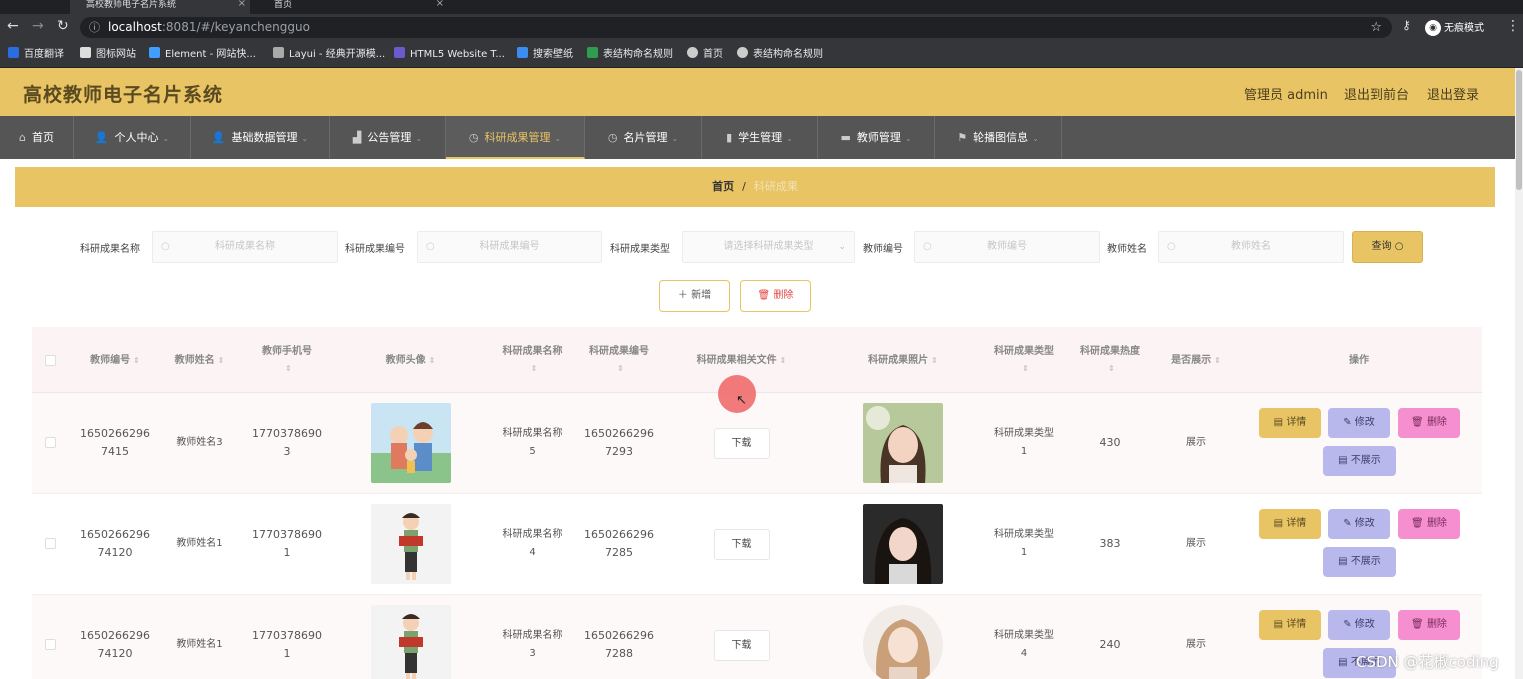 The height and width of the screenshot is (679, 1523). What do you see at coordinates (1251, 247) in the screenshot?
I see `search-teacher-name-input: ○教师姓名` at bounding box center [1251, 247].